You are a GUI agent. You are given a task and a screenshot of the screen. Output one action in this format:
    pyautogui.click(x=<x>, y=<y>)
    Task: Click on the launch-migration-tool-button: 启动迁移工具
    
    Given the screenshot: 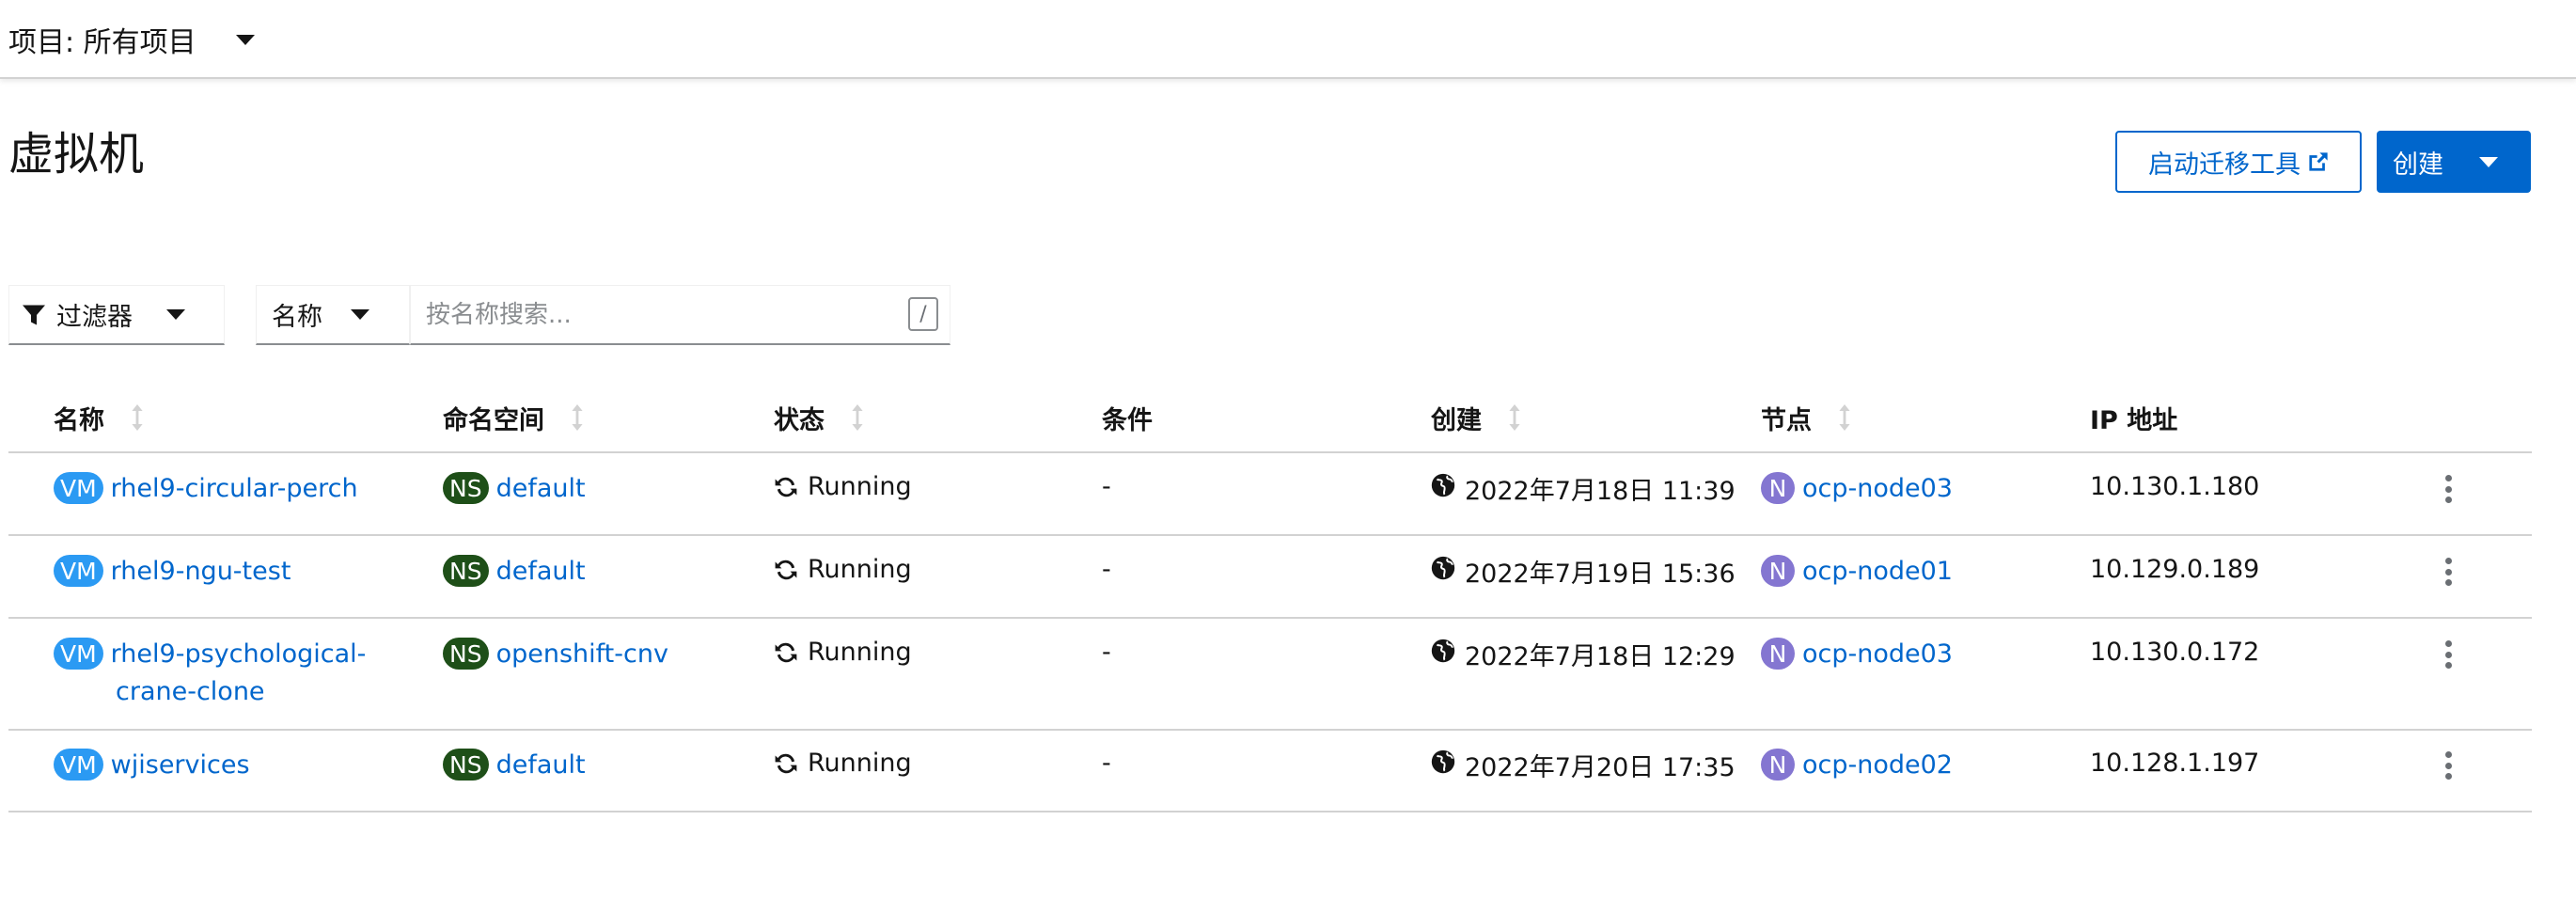 What is the action you would take?
    pyautogui.click(x=2239, y=162)
    